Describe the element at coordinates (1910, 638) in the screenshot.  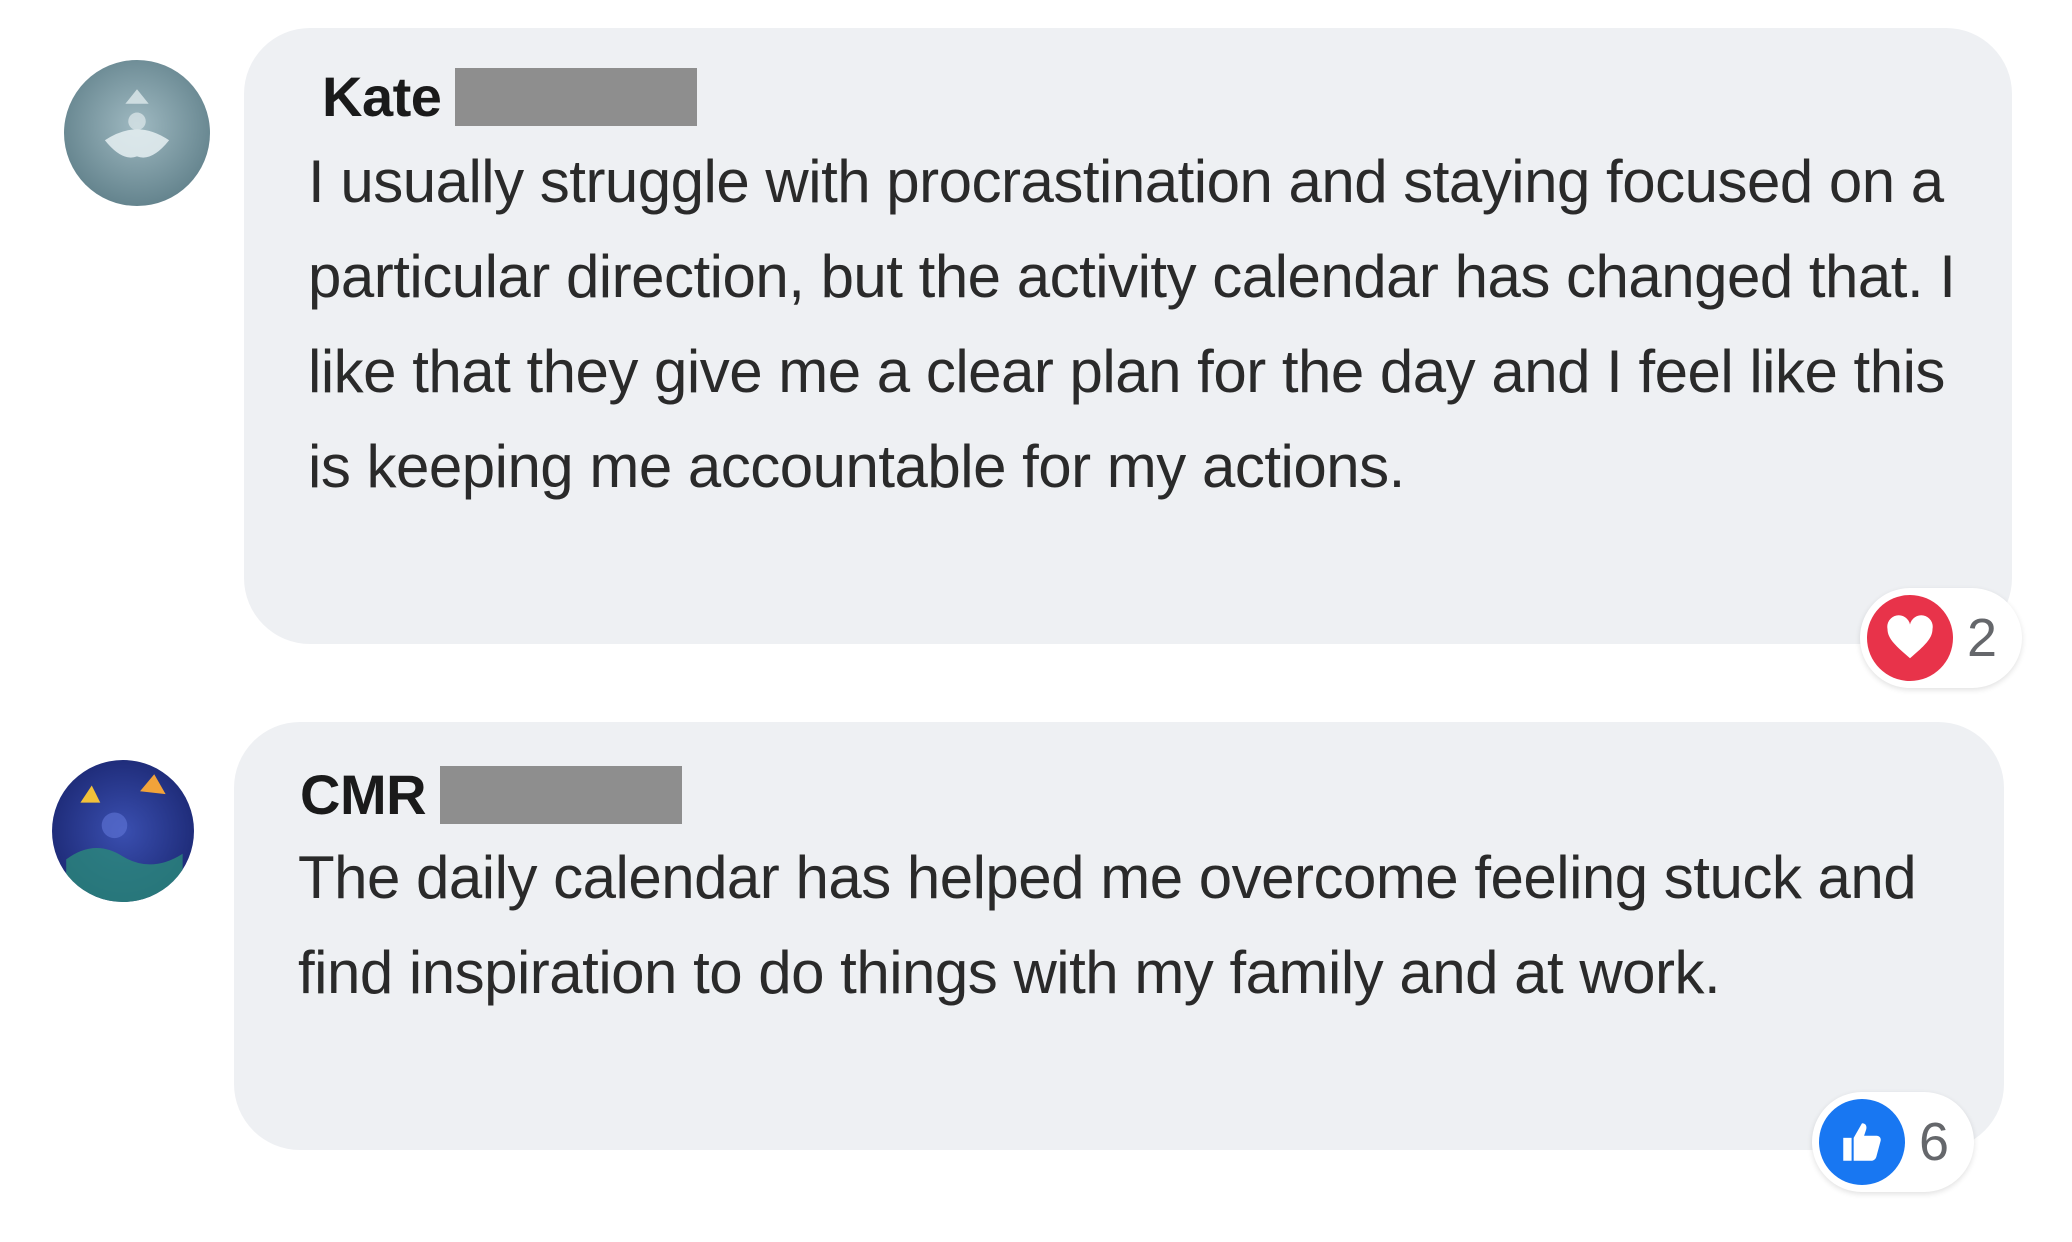
I see `heart-icon` at that location.